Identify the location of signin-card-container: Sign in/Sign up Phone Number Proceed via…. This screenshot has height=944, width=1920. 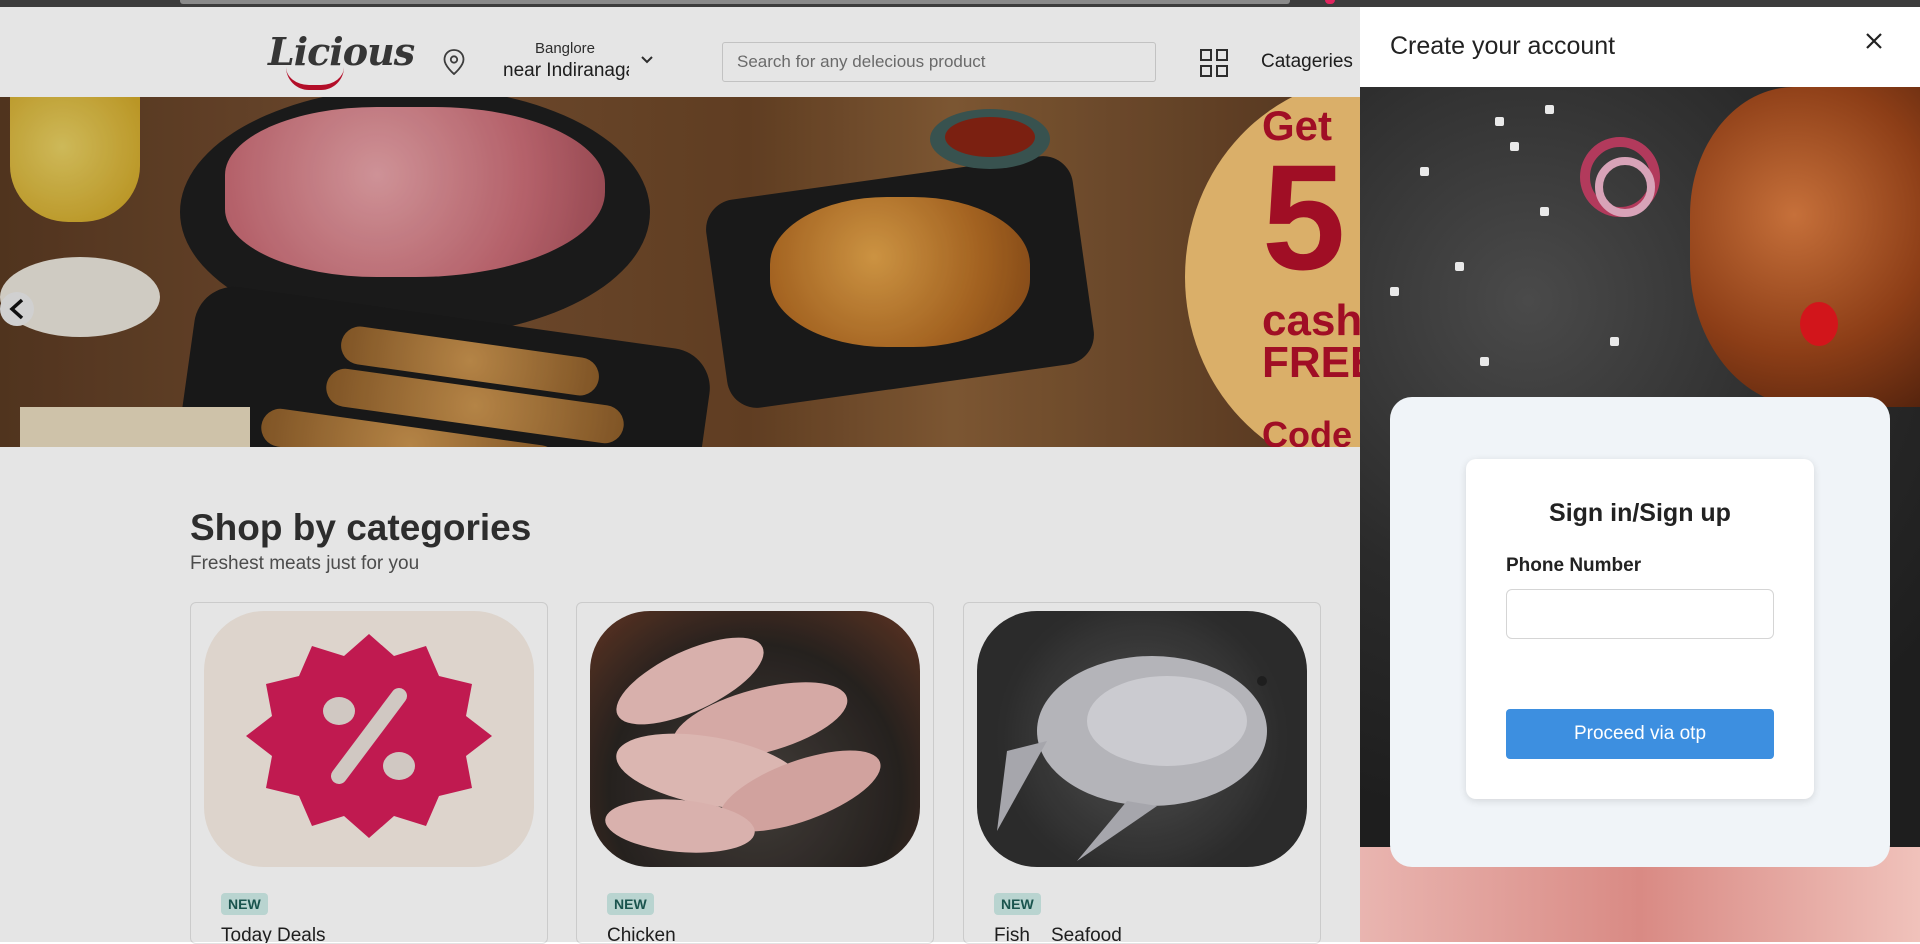
(1640, 632).